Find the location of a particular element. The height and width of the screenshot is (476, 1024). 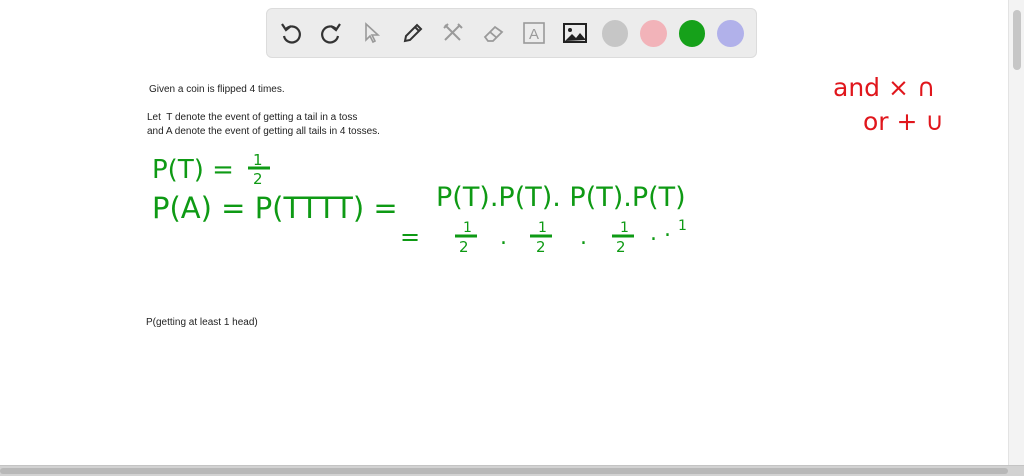

eq3-frac4-num: 1 is located at coordinates (682, 226).